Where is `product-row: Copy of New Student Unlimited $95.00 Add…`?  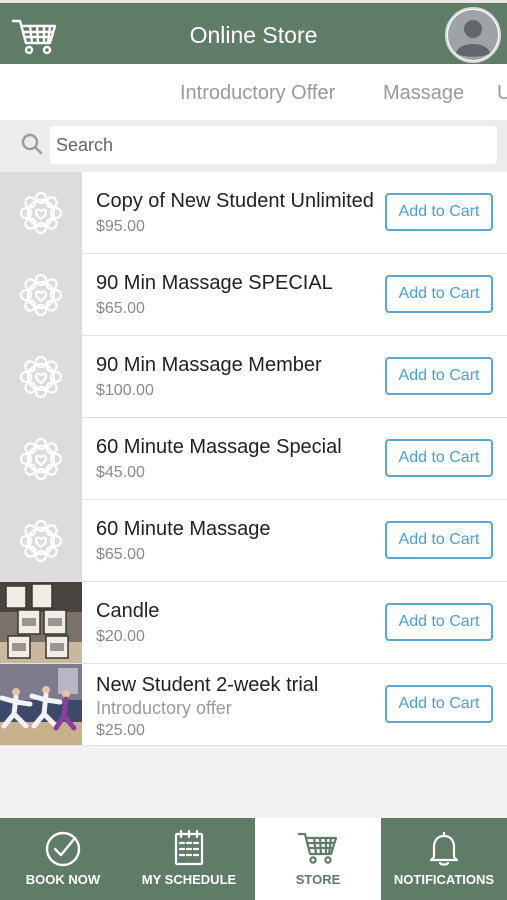 product-row: Copy of New Student Unlimited $95.00 Add… is located at coordinates (253, 213).